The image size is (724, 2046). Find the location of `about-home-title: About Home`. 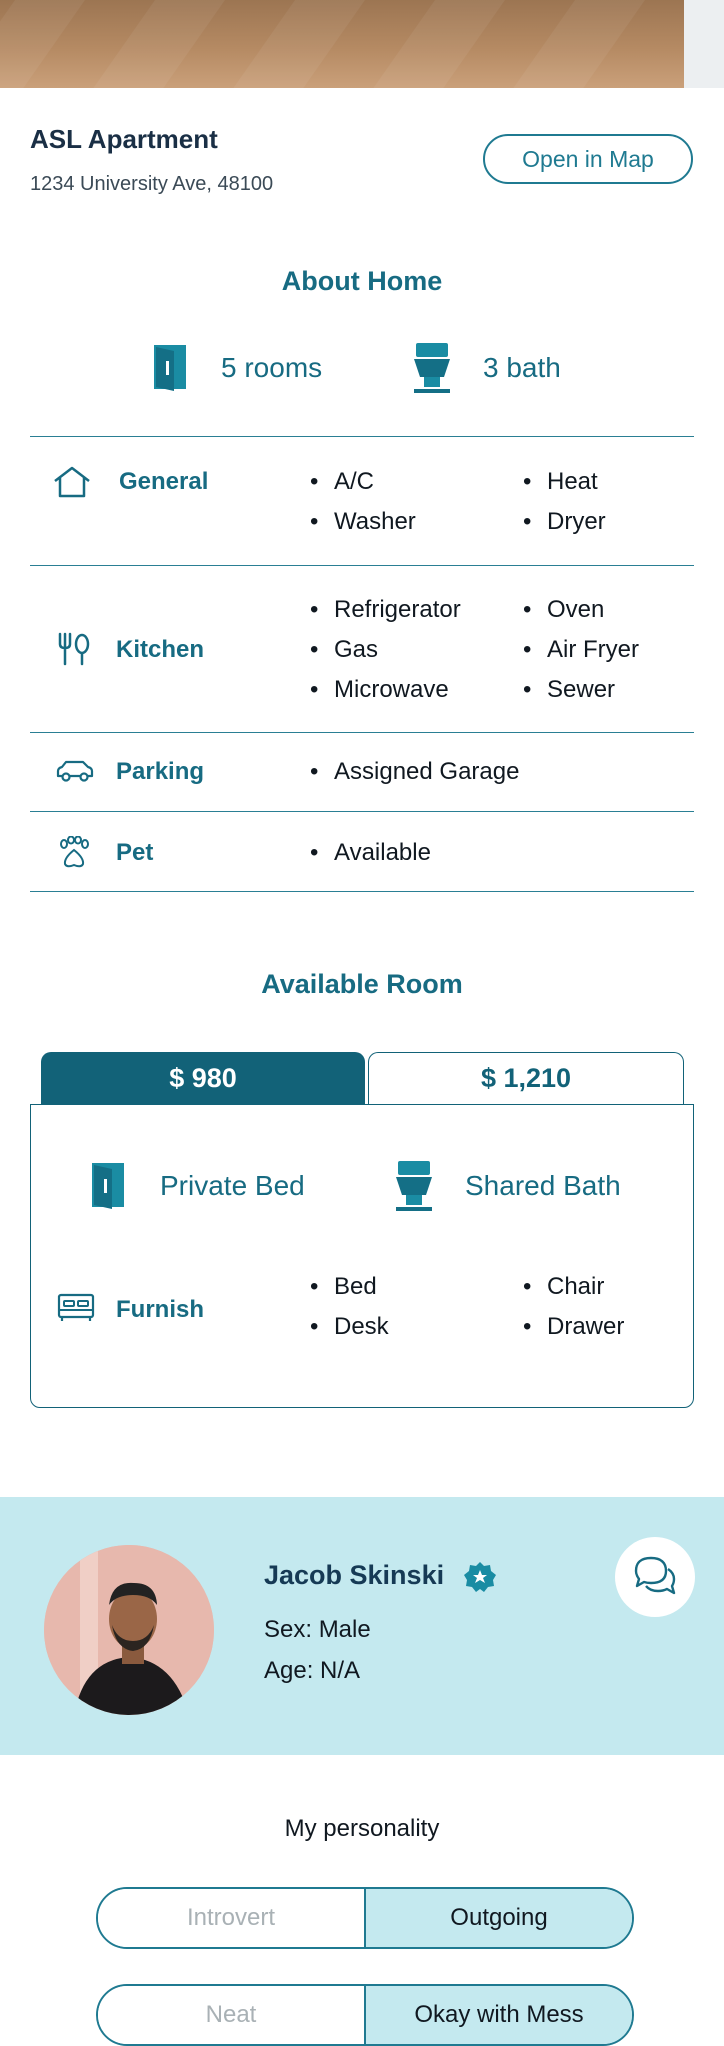

about-home-title: About Home is located at coordinates (362, 281).